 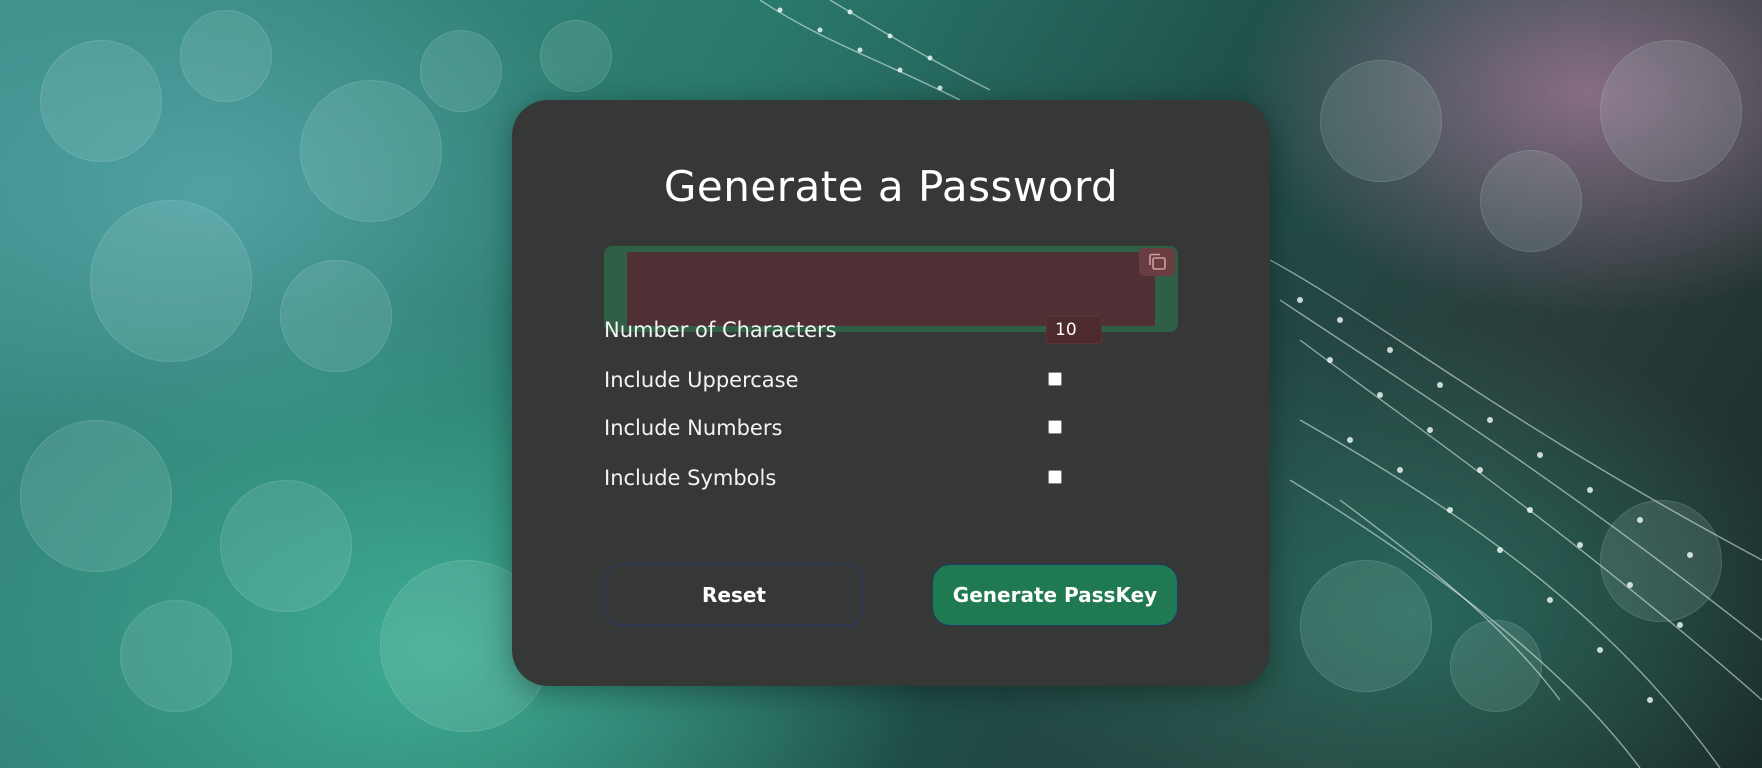 What do you see at coordinates (891, 381) in the screenshot?
I see `option-uppercase: Include Uppercase` at bounding box center [891, 381].